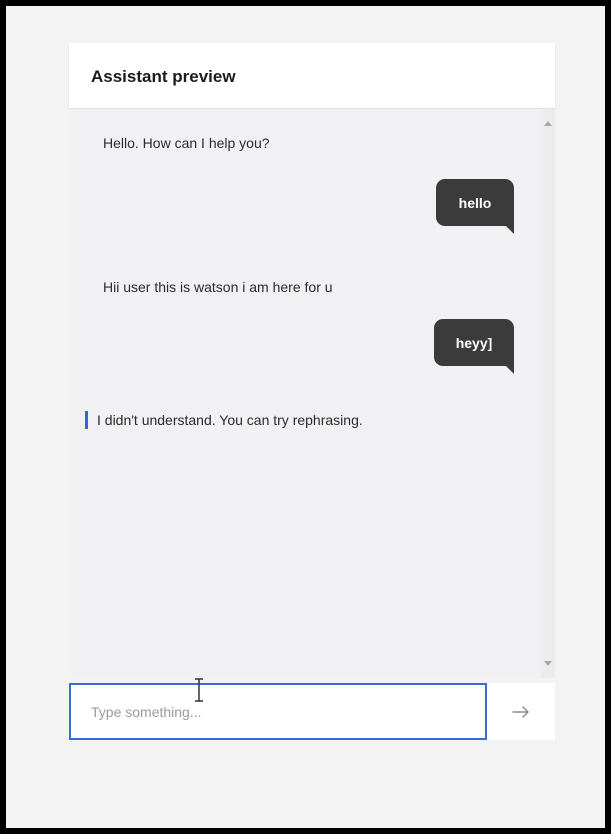 The image size is (611, 834). I want to click on bot-message: Hii user this is watson i am here for u, so click(218, 287).